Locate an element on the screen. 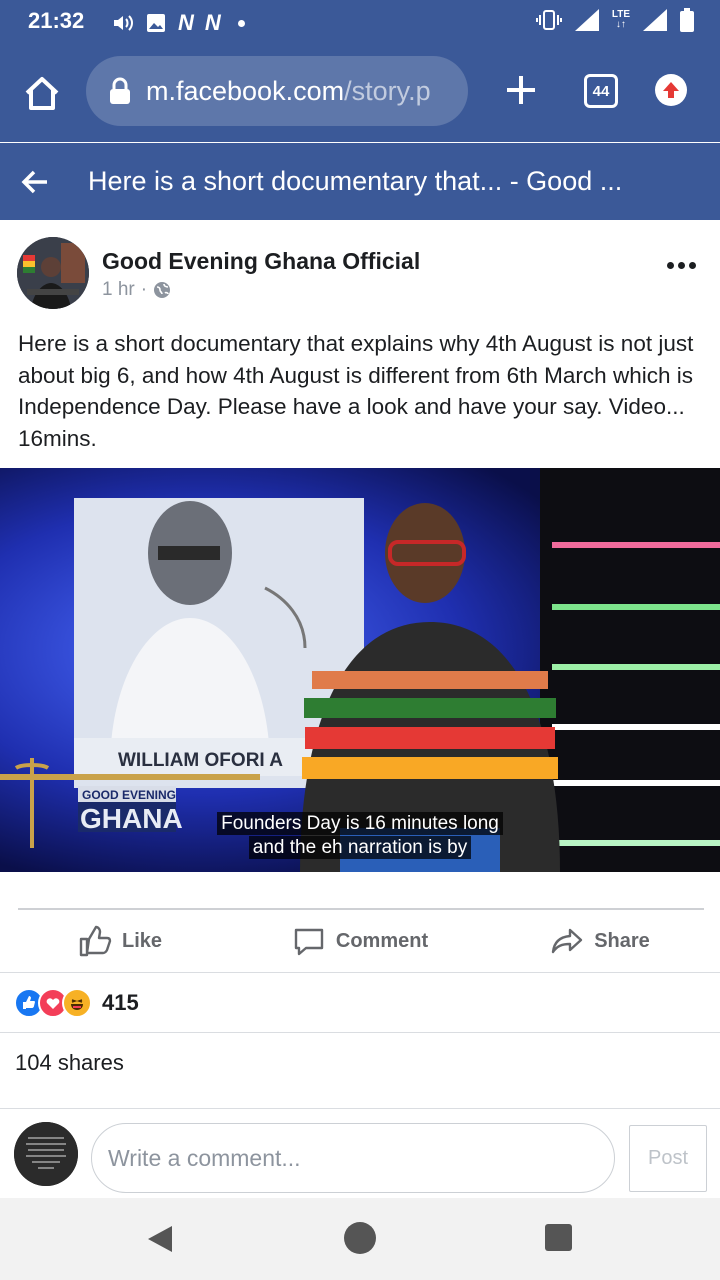 The width and height of the screenshot is (720, 1280). volume-icon is located at coordinates (123, 23).